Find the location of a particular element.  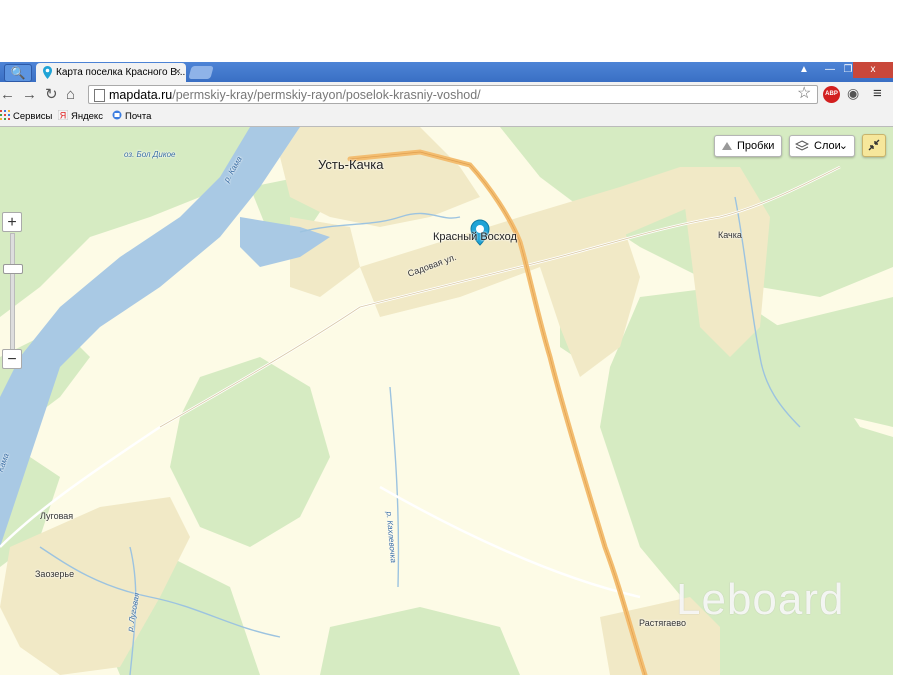

bookmark-services: Сервисы is located at coordinates (26, 117).